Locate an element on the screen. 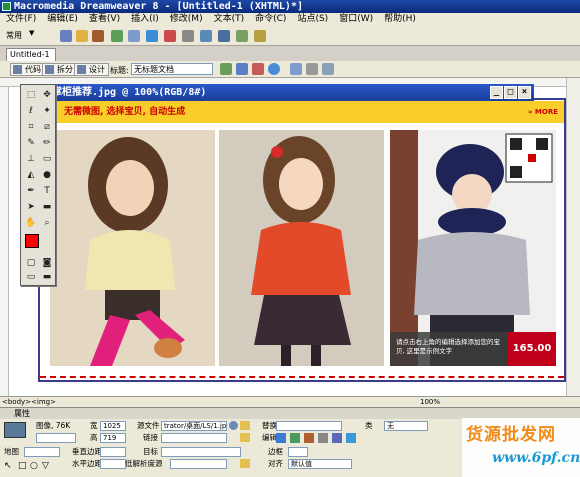 The height and width of the screenshot is (477, 580). visual-aids-icon is located at coordinates (328, 69).